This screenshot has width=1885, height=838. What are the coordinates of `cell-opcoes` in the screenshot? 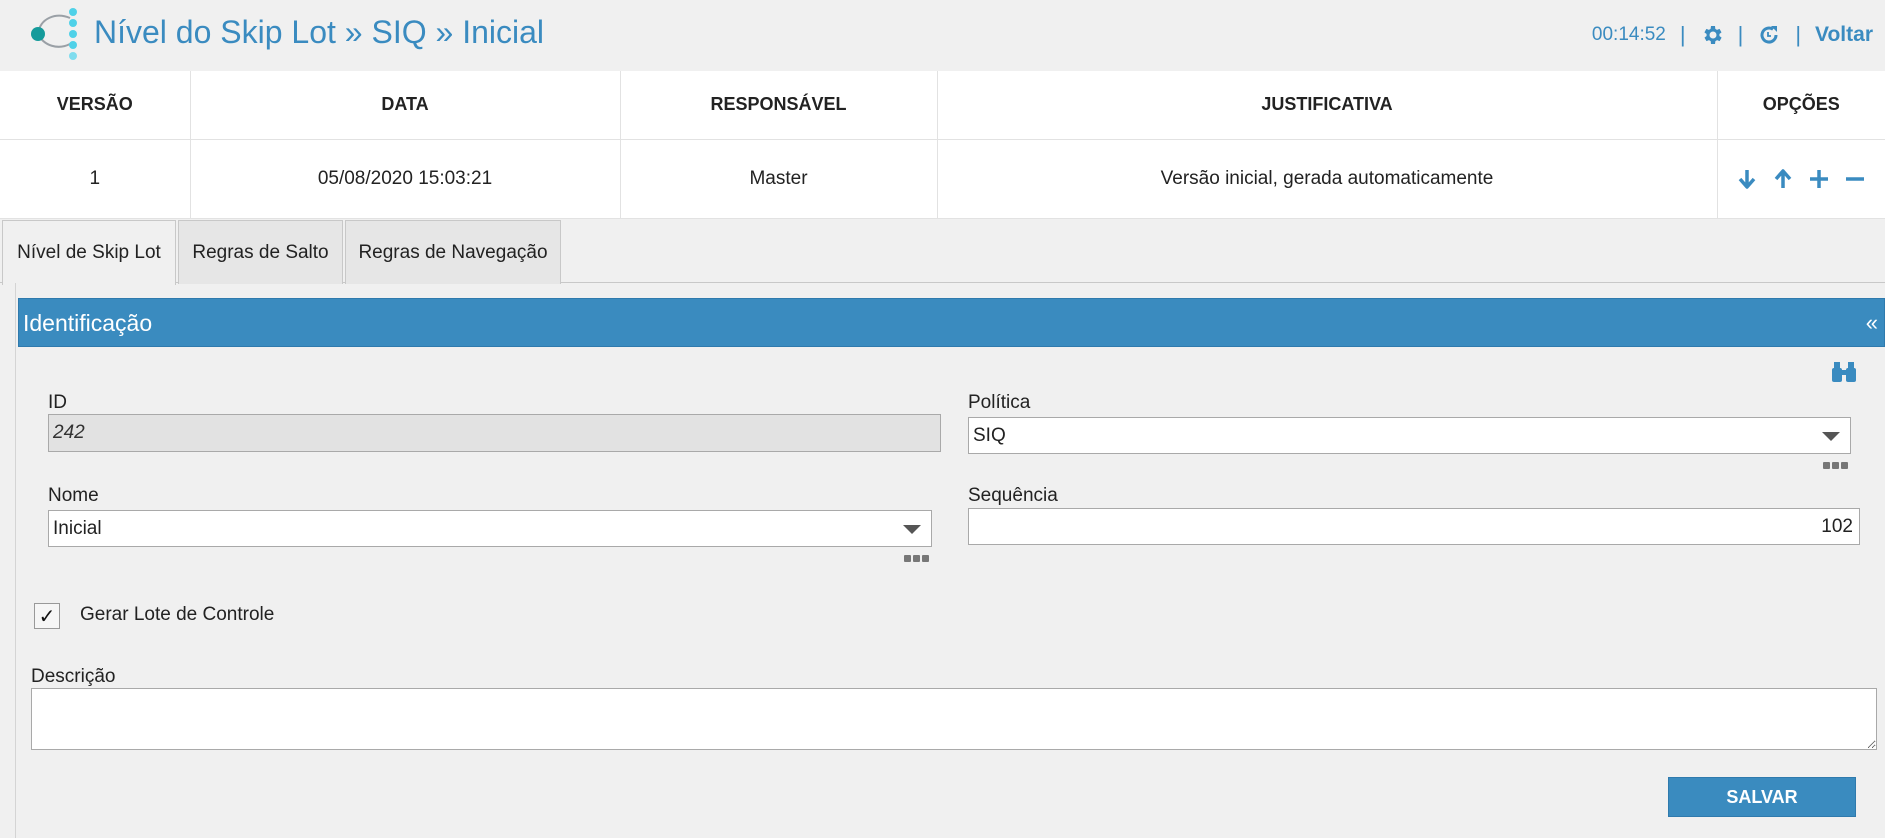 It's located at (1801, 179).